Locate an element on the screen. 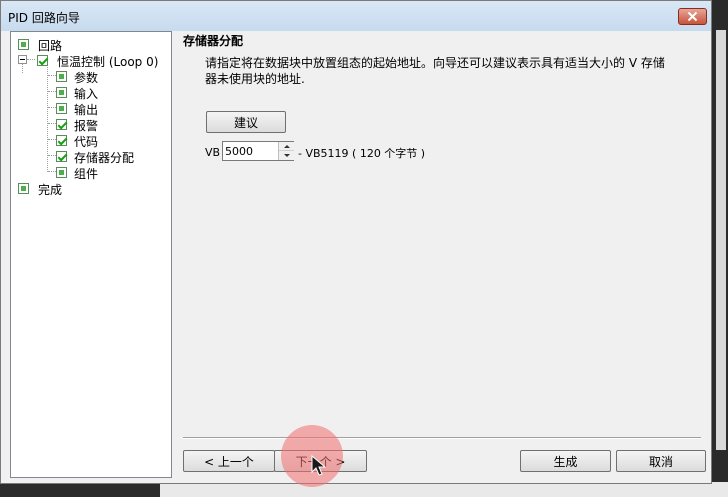 Image resolution: width=728 pixels, height=497 pixels. tree-item-label: 存储器分配 is located at coordinates (104, 158).